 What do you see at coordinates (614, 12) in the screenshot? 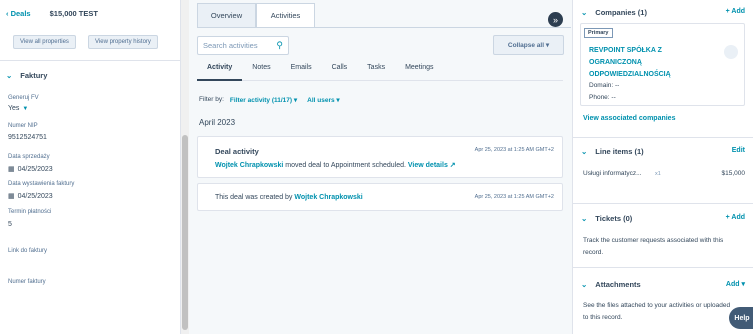
I see `companies-toggle: ⌄ Companies (1)` at bounding box center [614, 12].